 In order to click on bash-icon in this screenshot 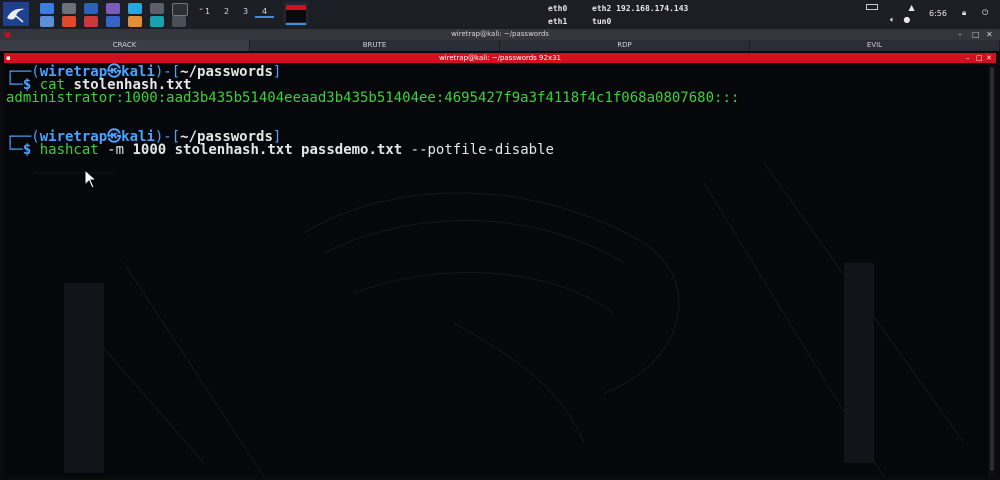, I will do `click(113, 21)`.